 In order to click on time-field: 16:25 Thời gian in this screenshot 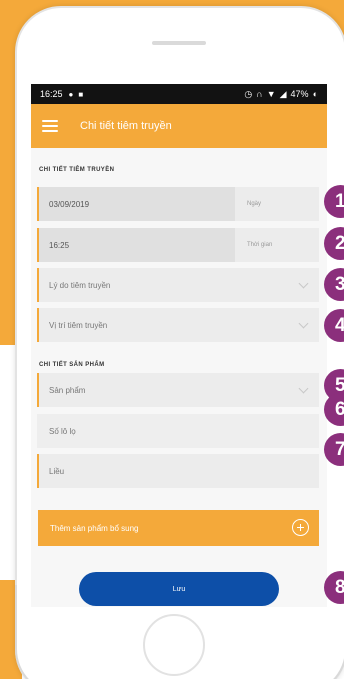, I will do `click(178, 245)`.